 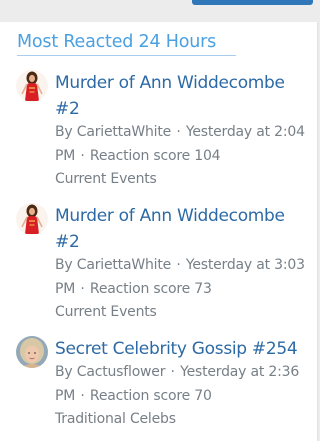 I want to click on thread-title-link: Secret Celebrity Gossip #254, so click(x=181, y=349).